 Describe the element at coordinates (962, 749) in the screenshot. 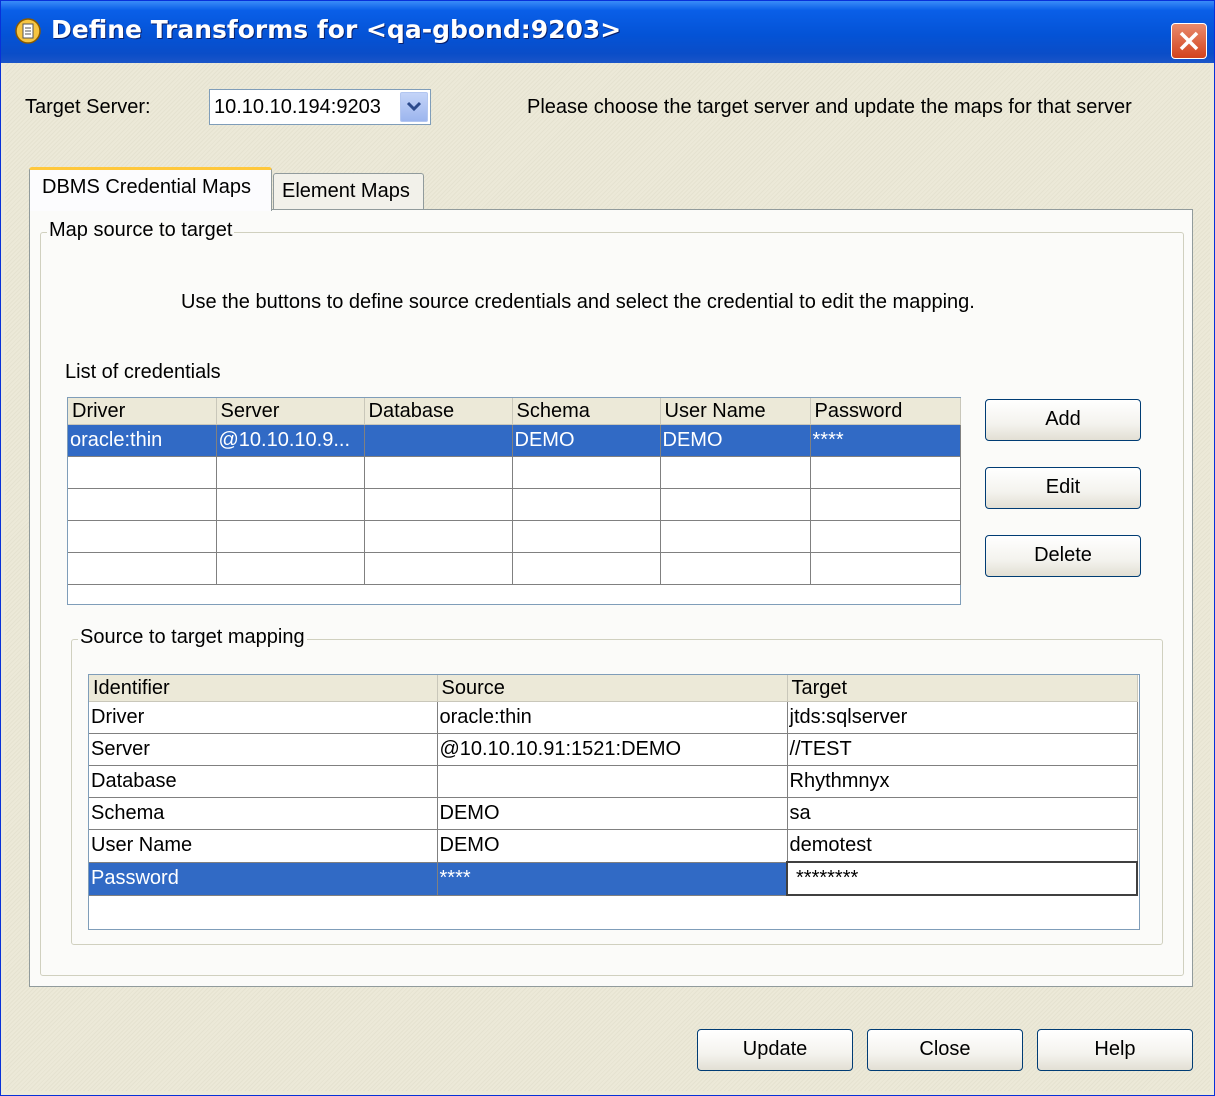

I see `table-cell: //TEST` at that location.